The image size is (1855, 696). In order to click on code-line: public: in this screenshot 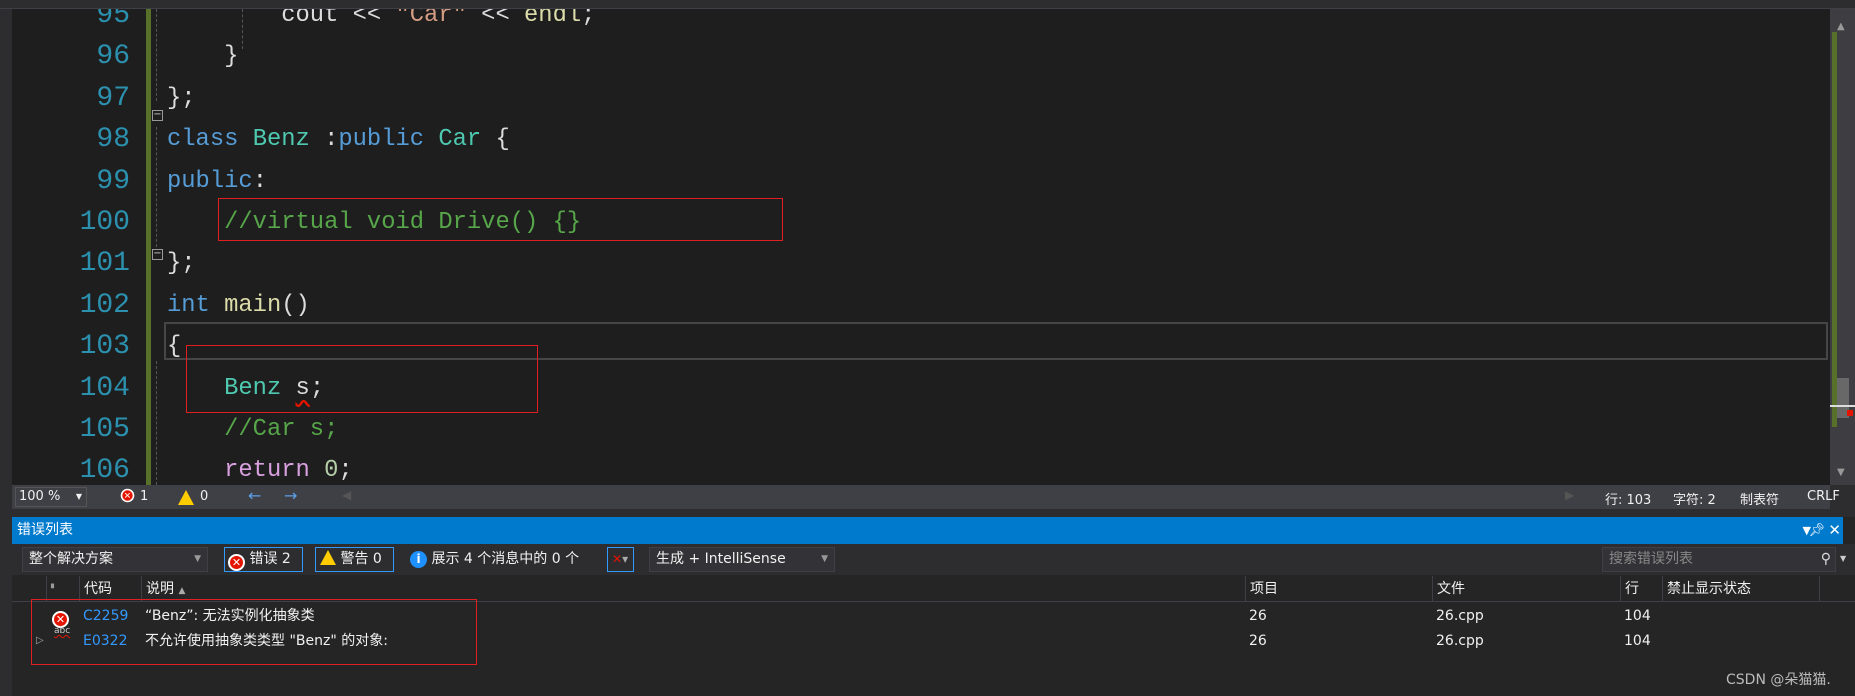, I will do `click(217, 181)`.